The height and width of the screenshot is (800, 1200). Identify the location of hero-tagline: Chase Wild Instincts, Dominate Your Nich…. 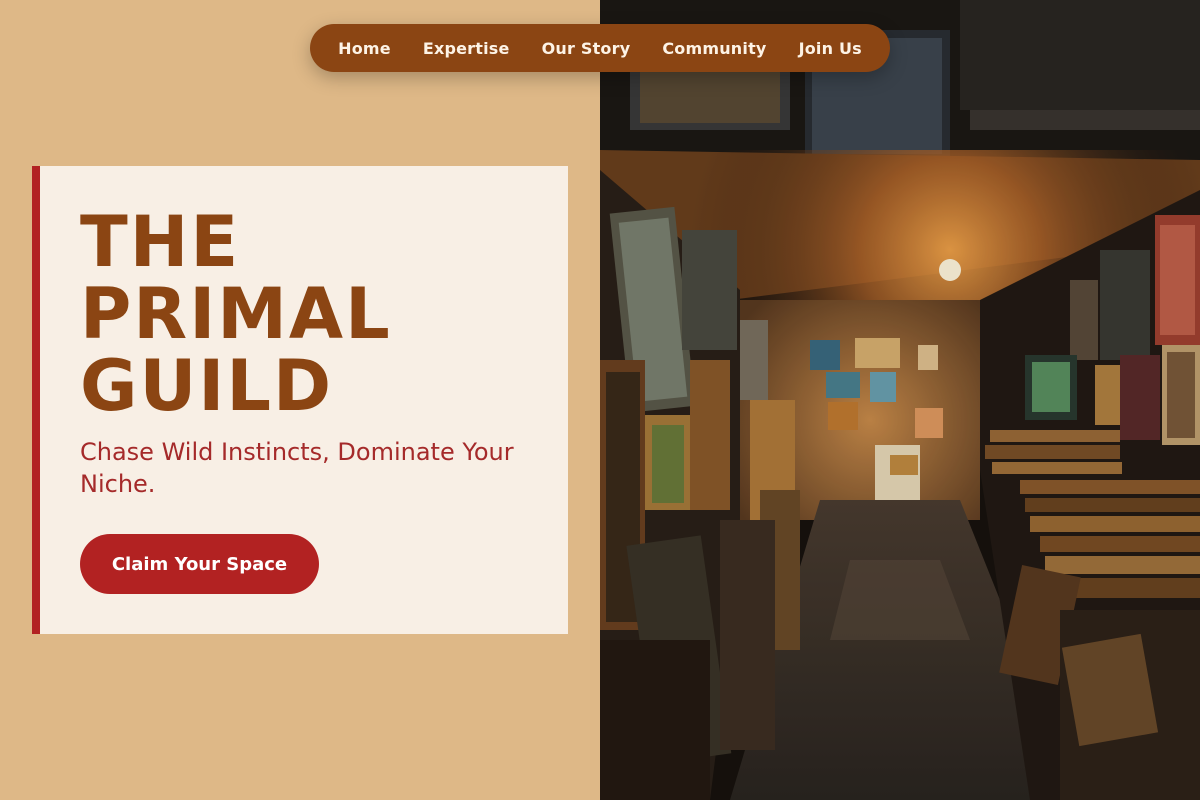
(297, 468).